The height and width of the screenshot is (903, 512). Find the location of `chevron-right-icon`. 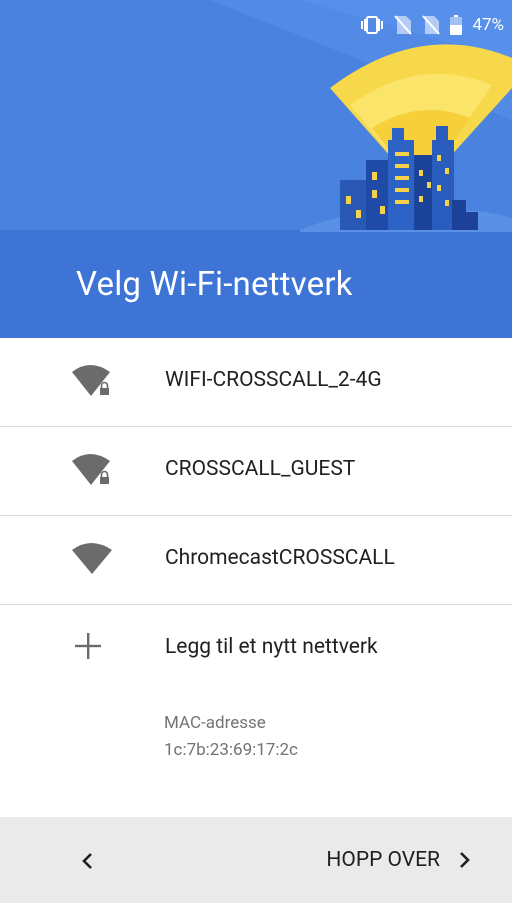

chevron-right-icon is located at coordinates (465, 860).